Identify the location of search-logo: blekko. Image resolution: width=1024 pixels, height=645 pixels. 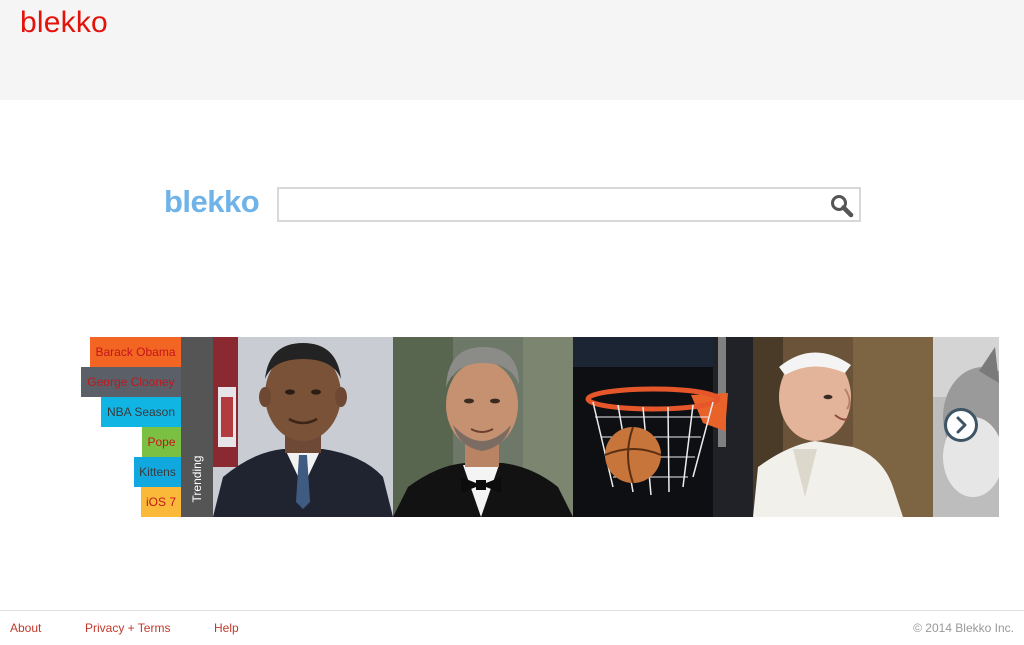
(212, 202).